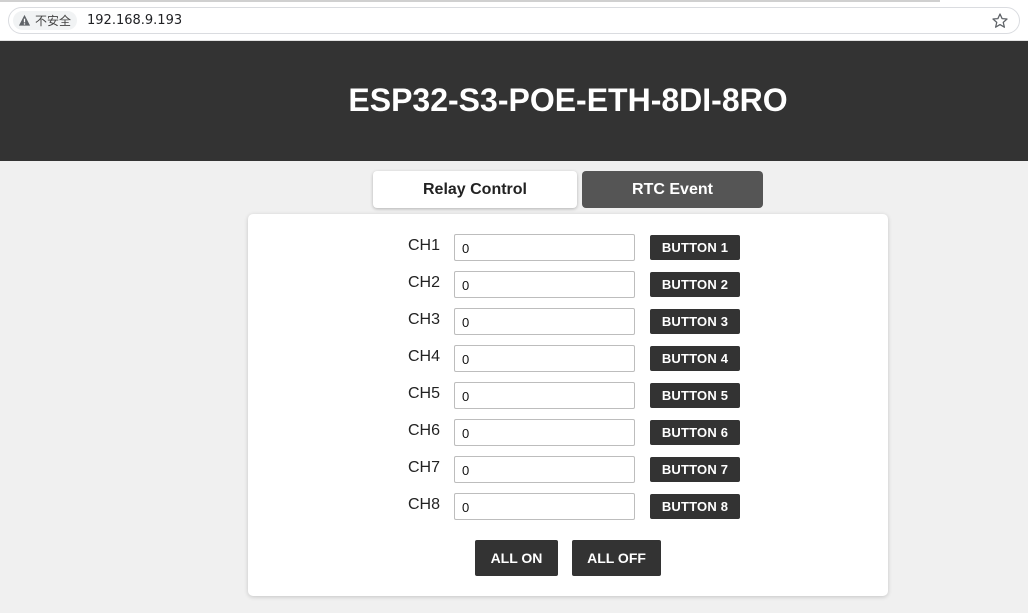  I want to click on star-icon, so click(1000, 21).